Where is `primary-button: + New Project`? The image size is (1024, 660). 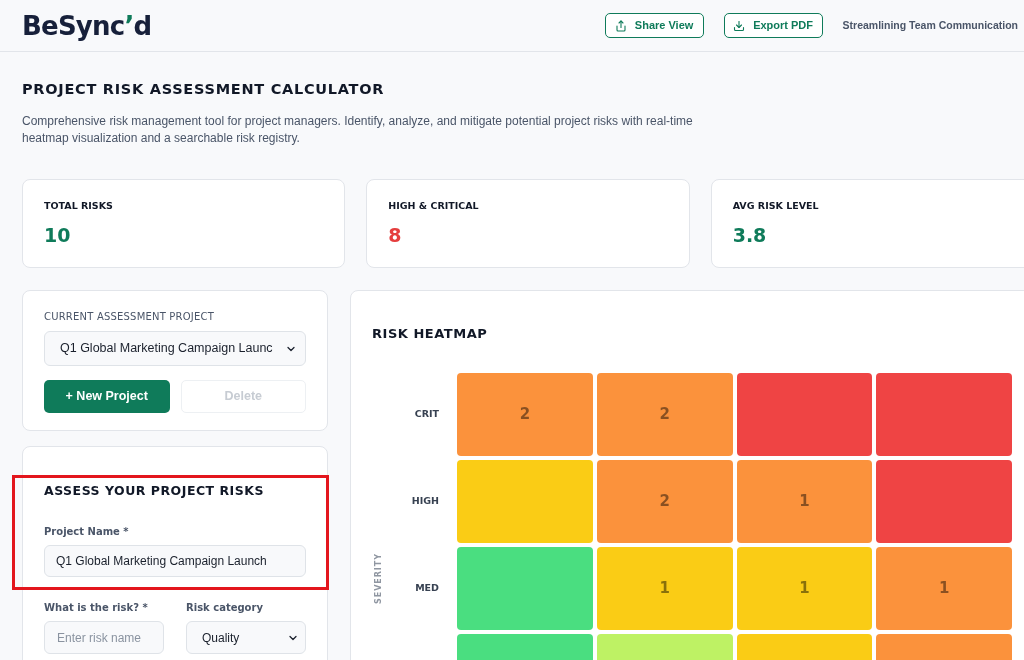 primary-button: + New Project is located at coordinates (107, 396).